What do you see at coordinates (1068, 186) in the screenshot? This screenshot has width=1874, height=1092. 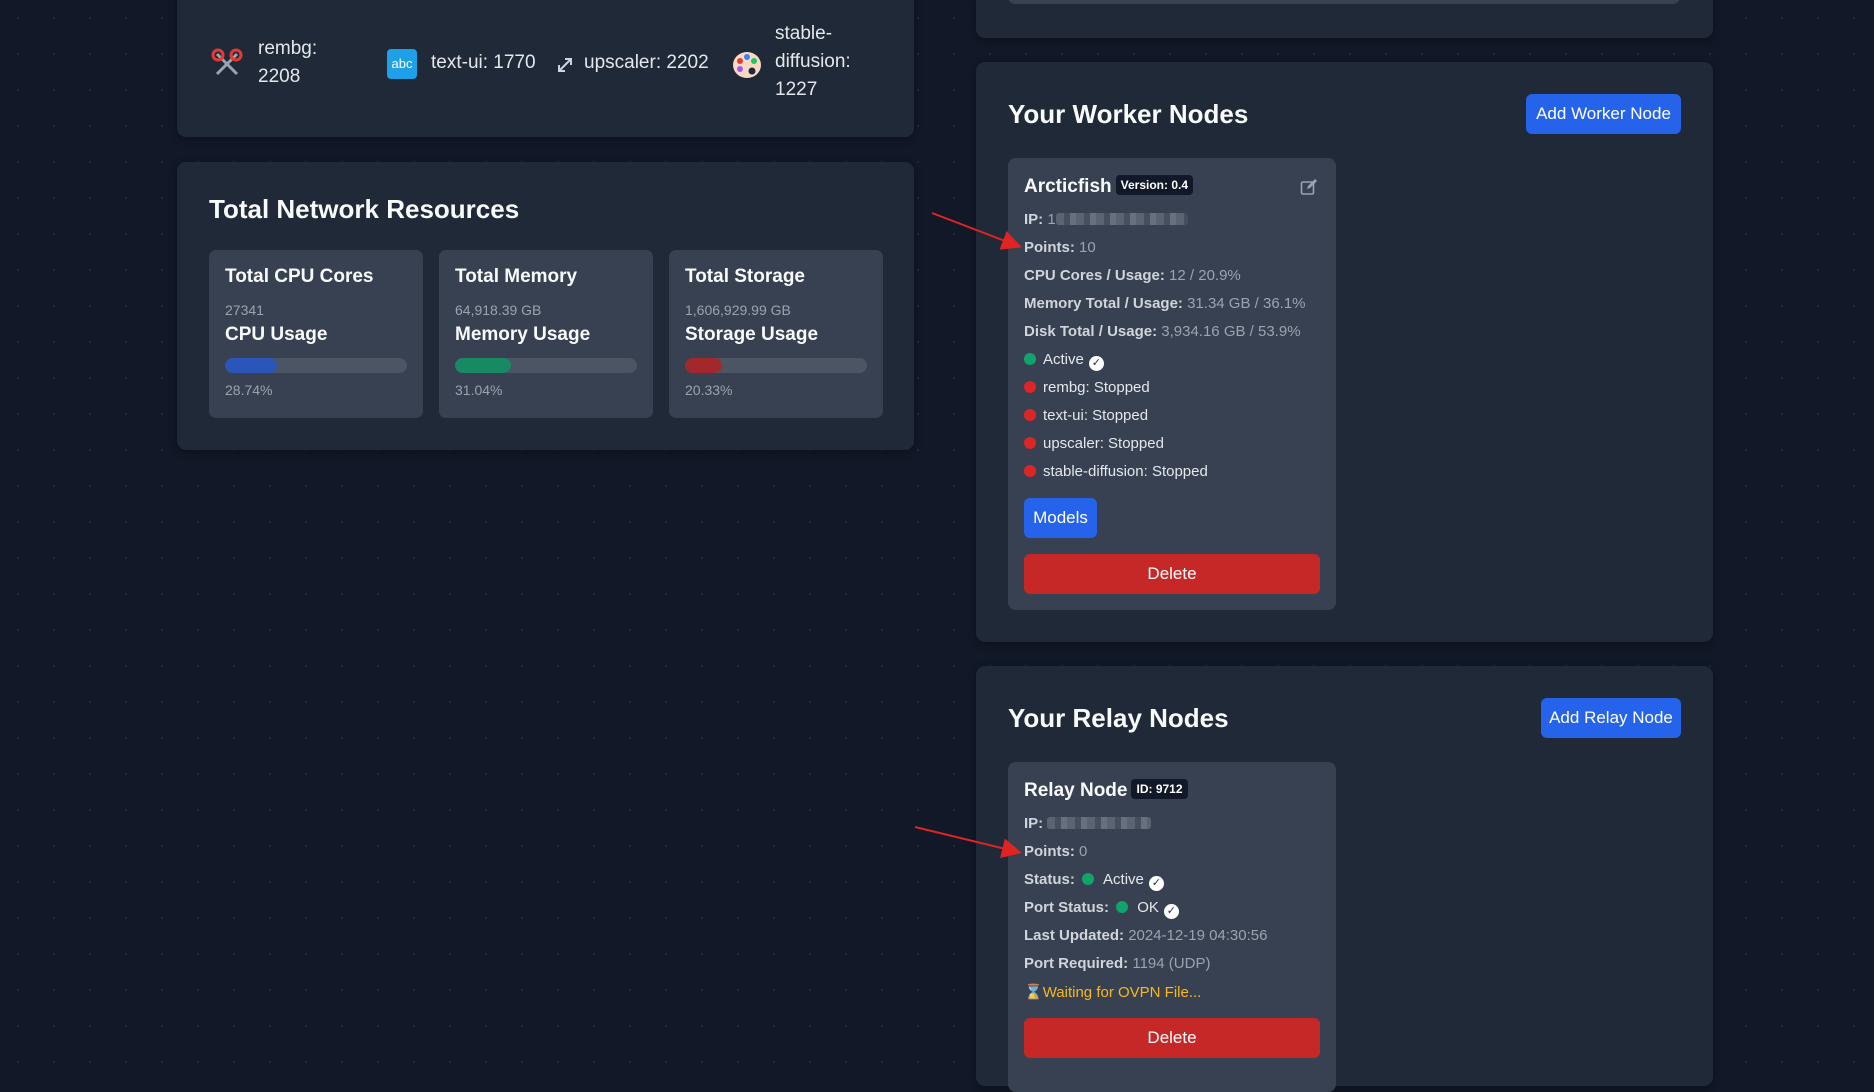 I see `worker-node-name: Arcticfish` at bounding box center [1068, 186].